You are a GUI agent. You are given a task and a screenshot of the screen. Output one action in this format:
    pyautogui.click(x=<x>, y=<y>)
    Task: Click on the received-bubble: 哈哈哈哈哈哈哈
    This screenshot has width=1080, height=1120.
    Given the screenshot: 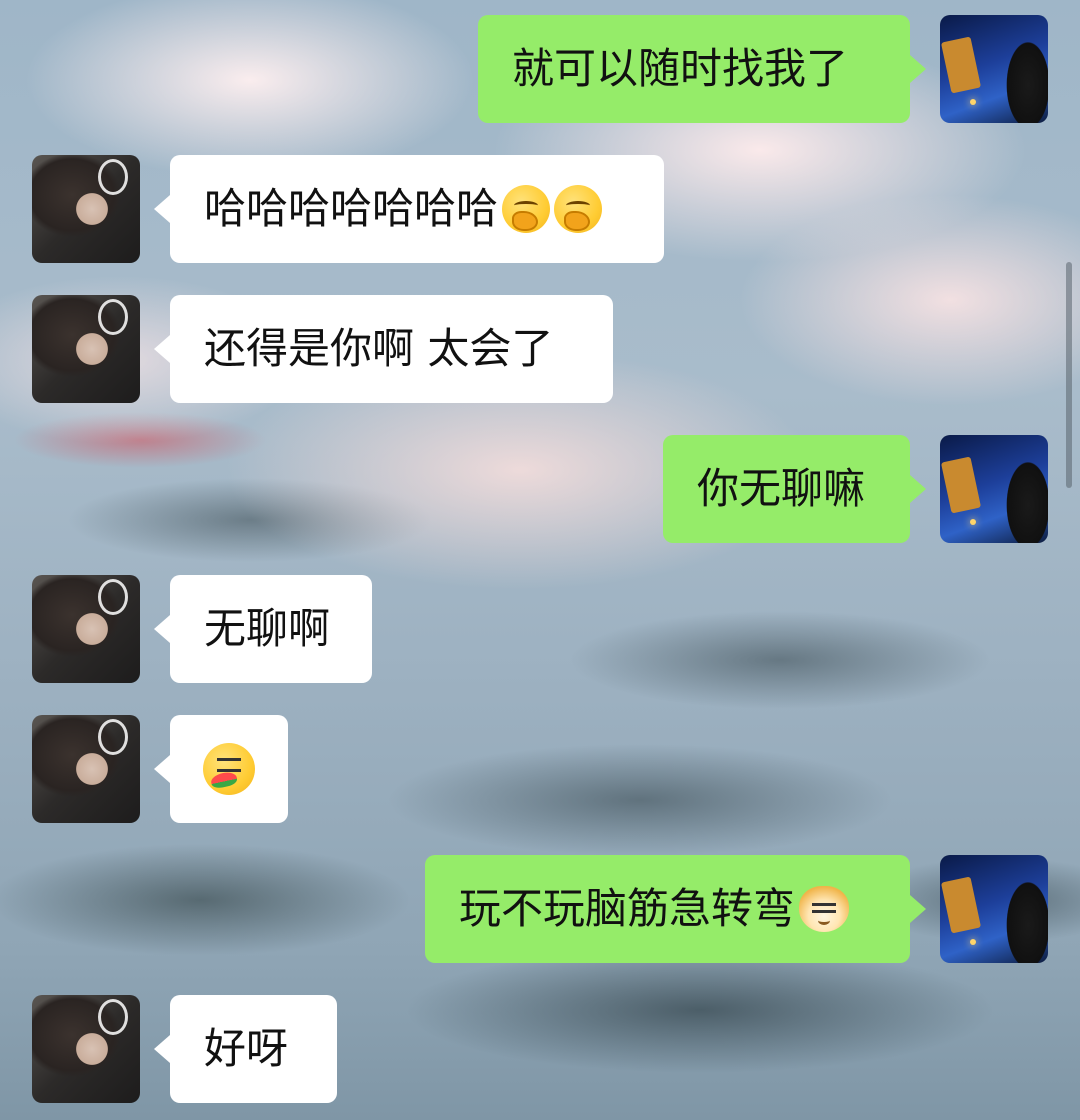 What is the action you would take?
    pyautogui.click(x=409, y=209)
    